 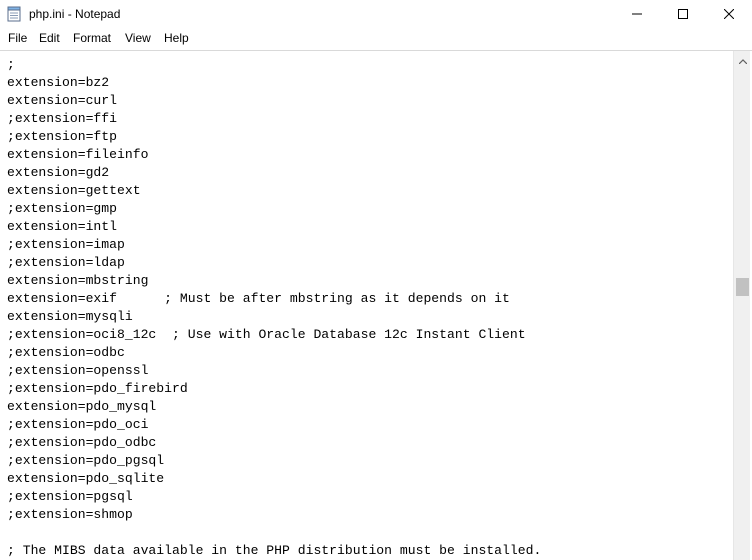 I want to click on close-button, so click(x=729, y=14).